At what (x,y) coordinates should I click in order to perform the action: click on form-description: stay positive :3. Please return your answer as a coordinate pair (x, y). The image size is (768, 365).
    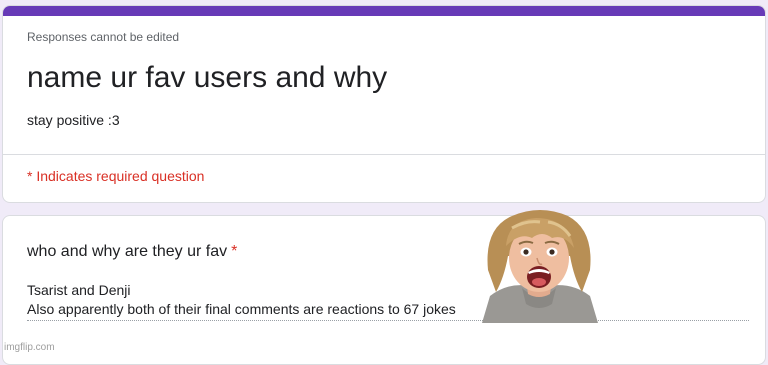
    Looking at the image, I should click on (73, 120).